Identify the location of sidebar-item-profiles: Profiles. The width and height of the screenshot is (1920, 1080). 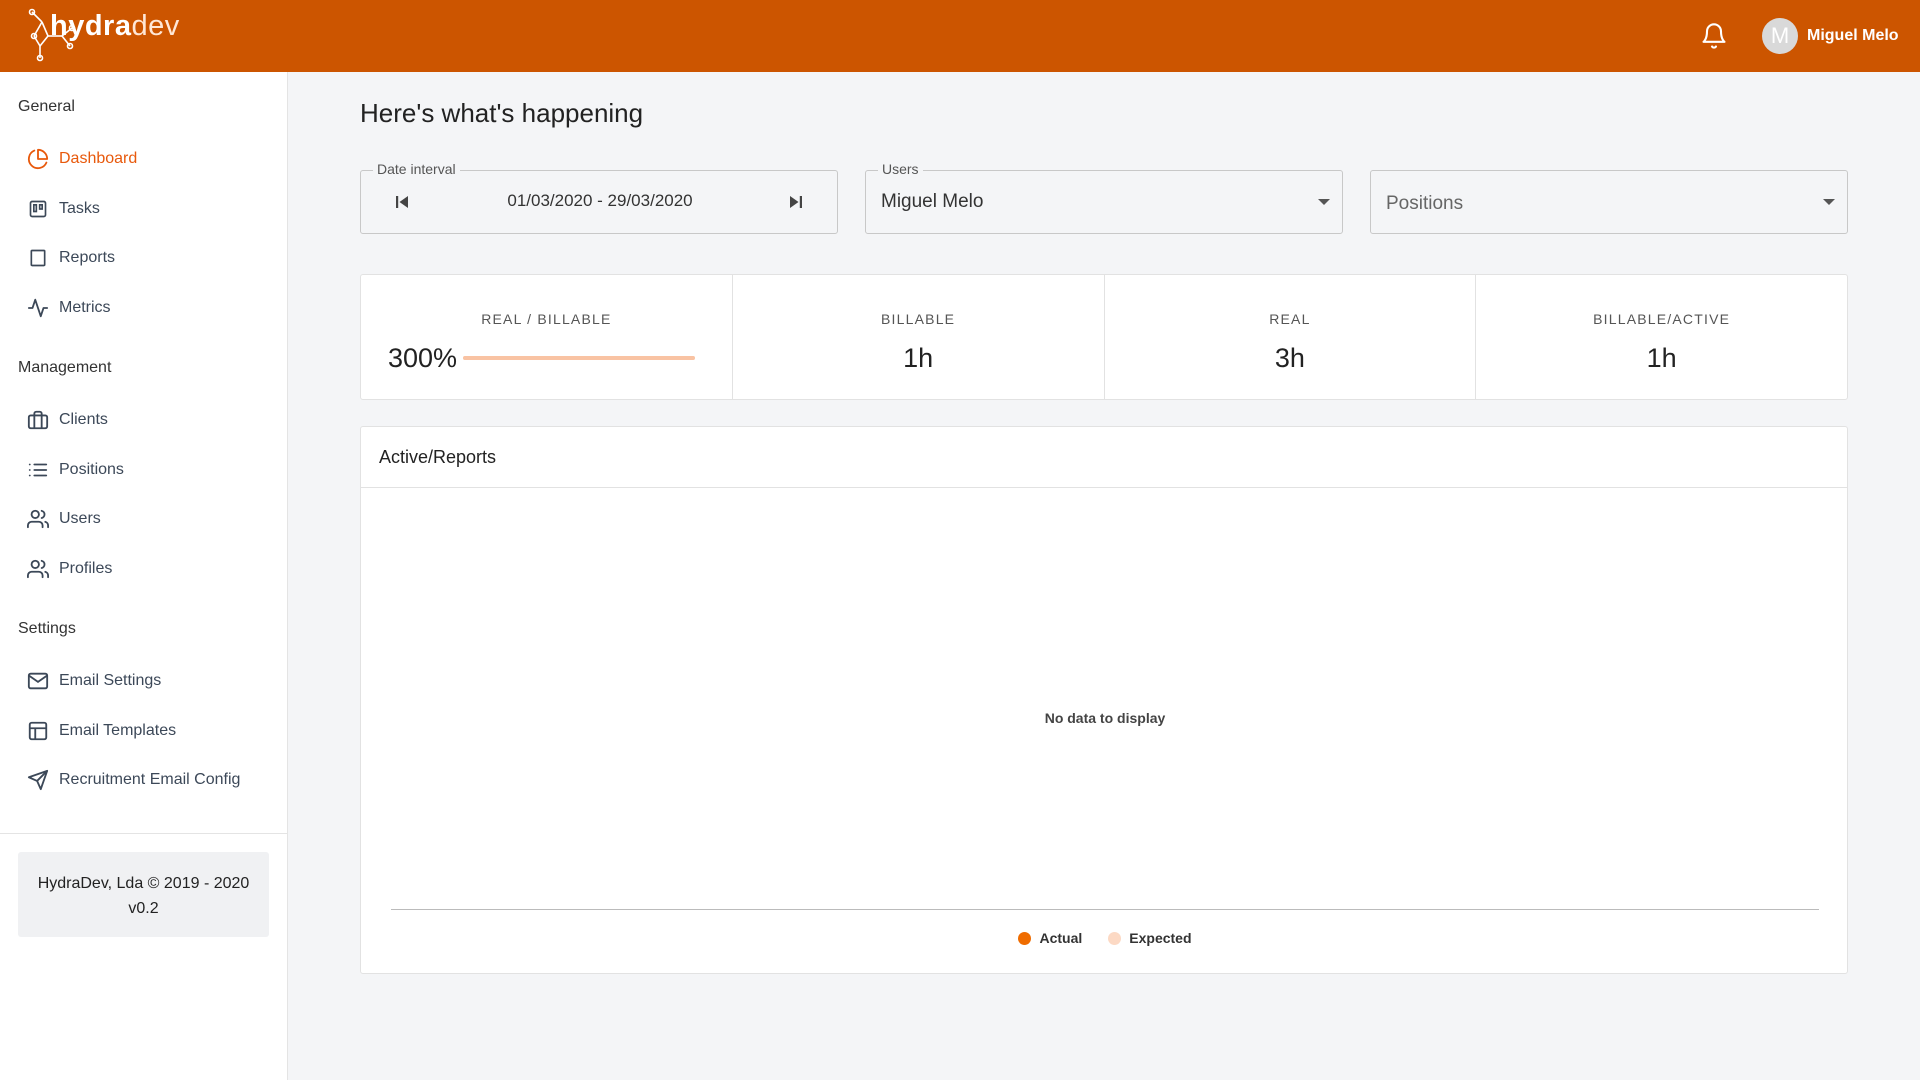
(151, 569).